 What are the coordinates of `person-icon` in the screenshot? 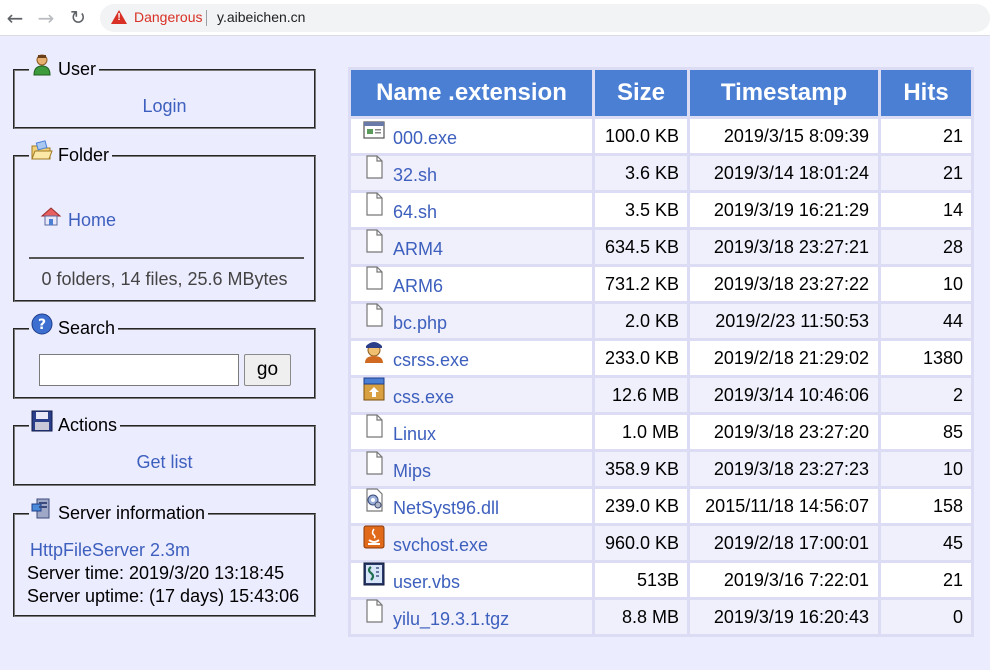 It's located at (374, 352).